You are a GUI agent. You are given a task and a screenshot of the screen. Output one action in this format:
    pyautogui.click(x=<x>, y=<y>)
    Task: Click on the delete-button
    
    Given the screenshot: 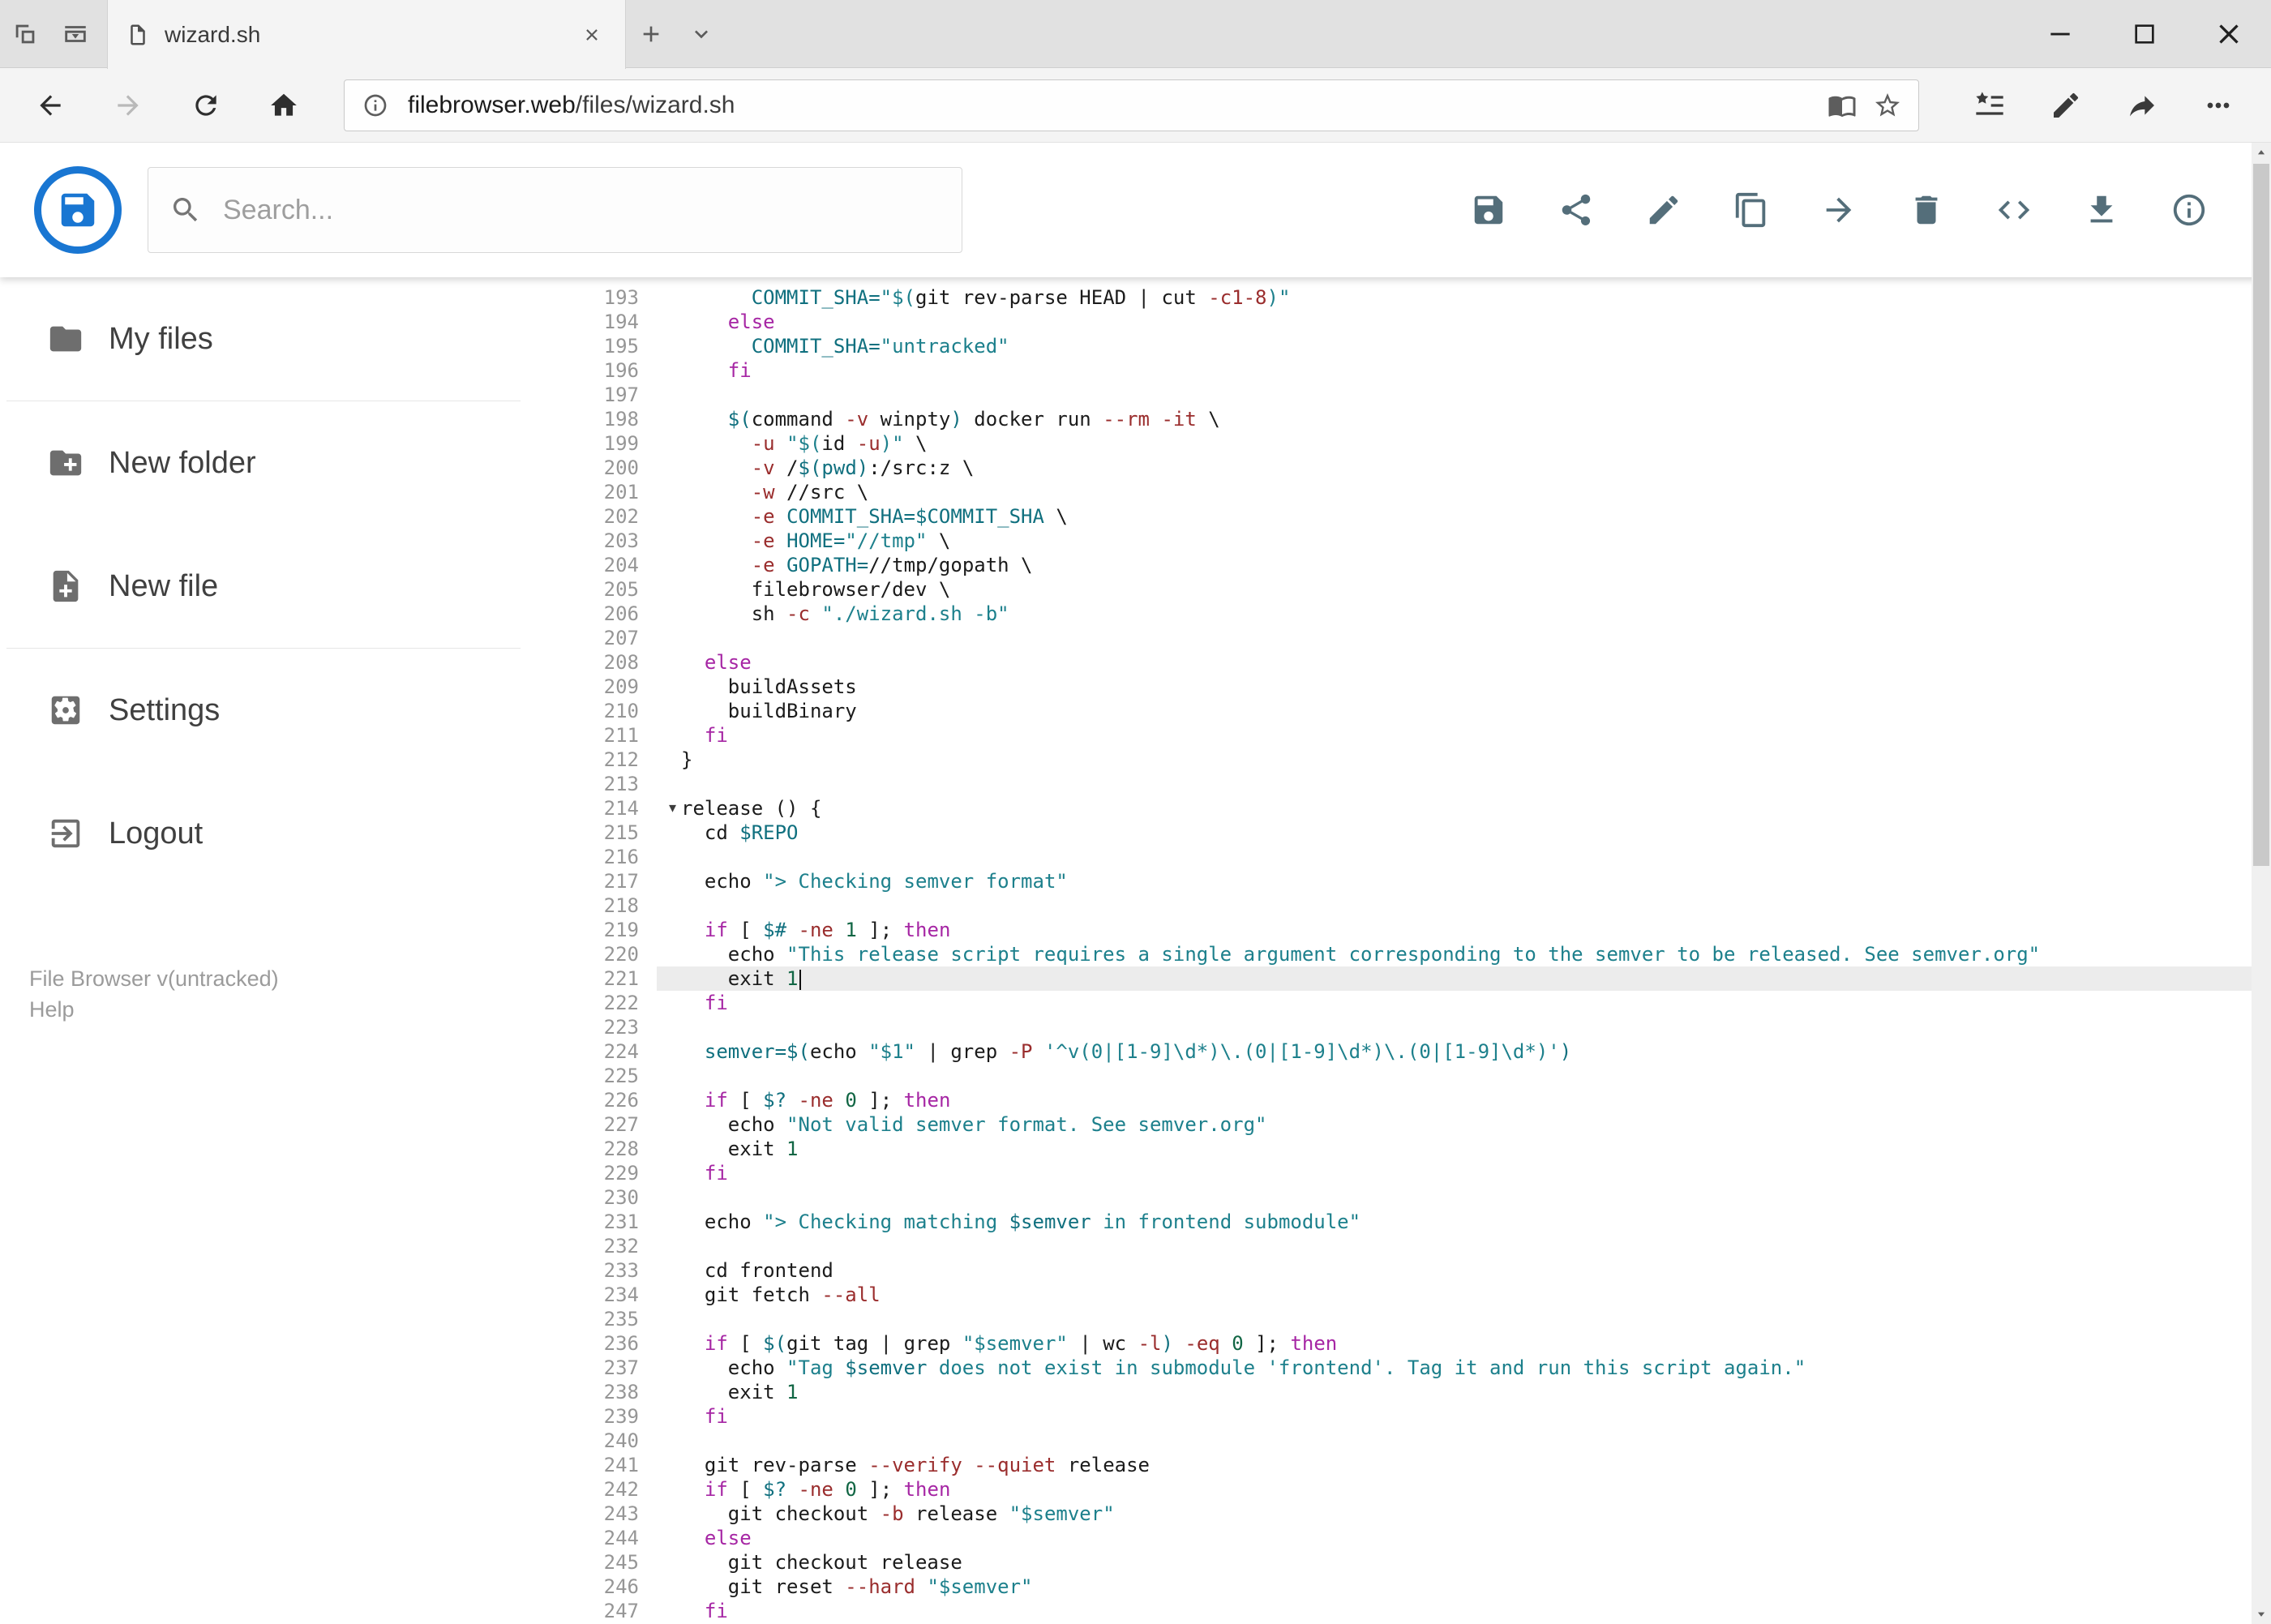 What is the action you would take?
    pyautogui.click(x=1927, y=210)
    